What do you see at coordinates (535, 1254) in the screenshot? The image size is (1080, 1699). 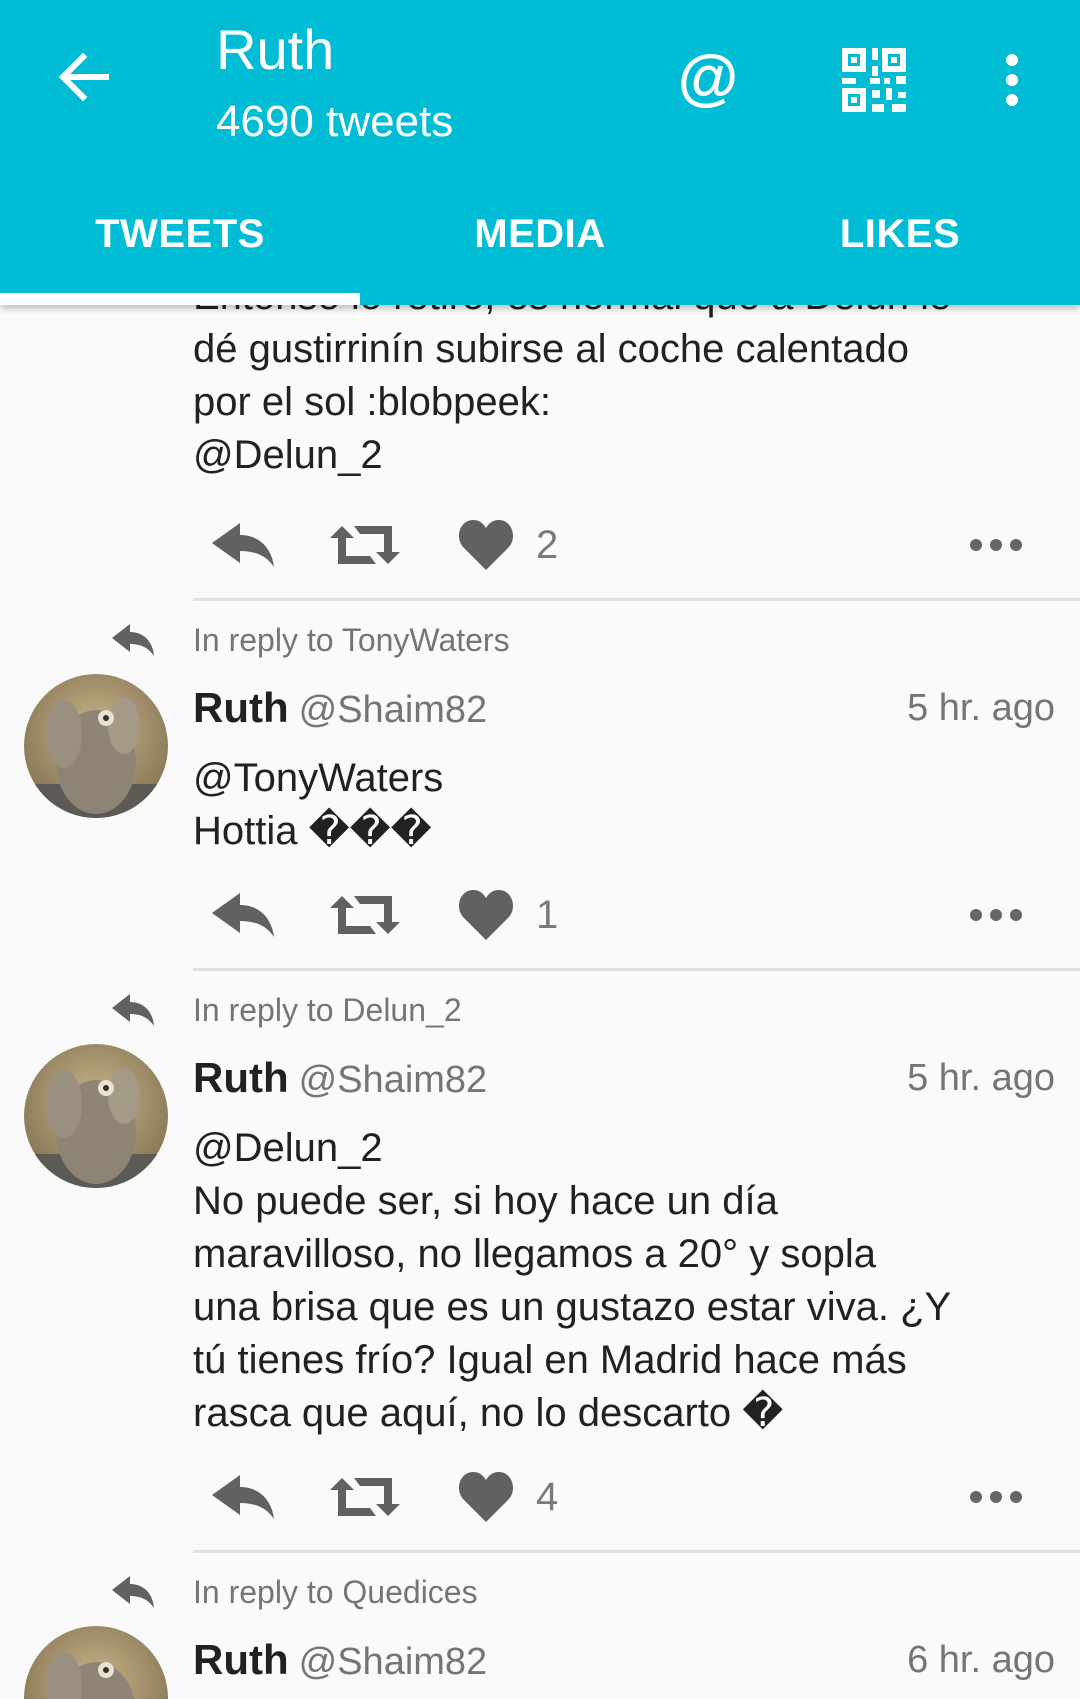 I see `tweet-text-line: maravilloso, no llegamos a 20° y sopla` at bounding box center [535, 1254].